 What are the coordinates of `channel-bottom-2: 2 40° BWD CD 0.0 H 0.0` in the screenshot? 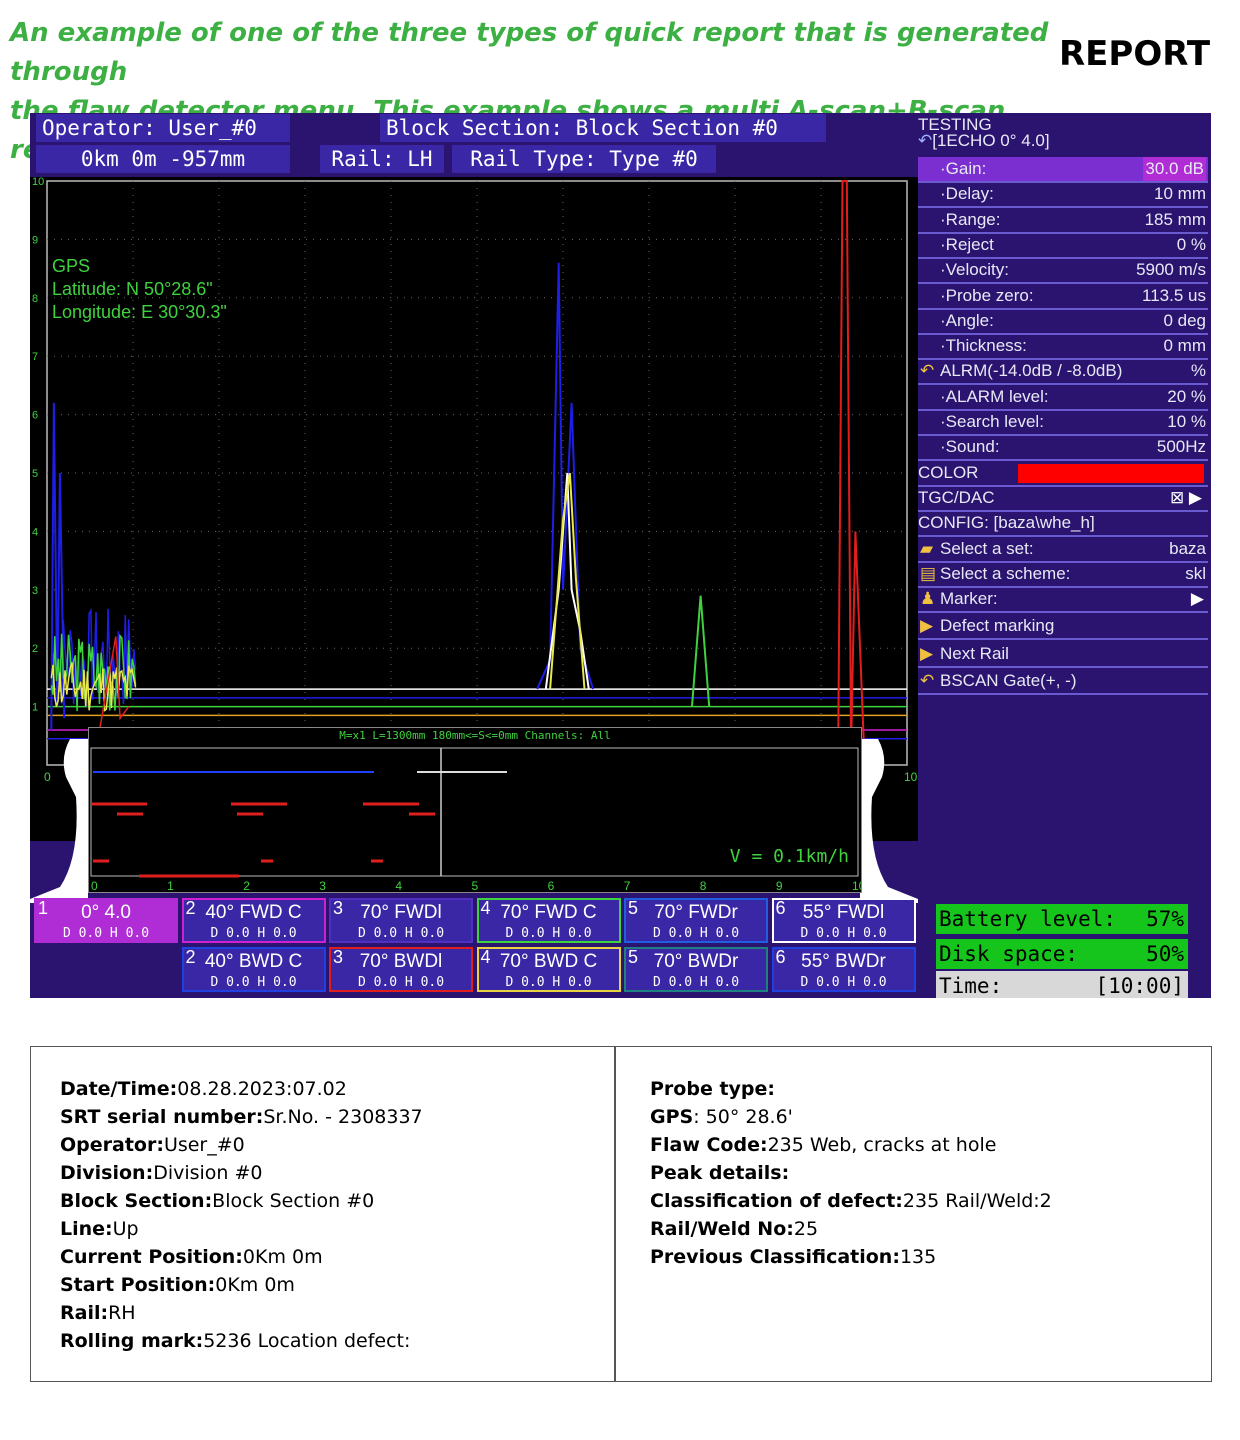 It's located at (253, 969).